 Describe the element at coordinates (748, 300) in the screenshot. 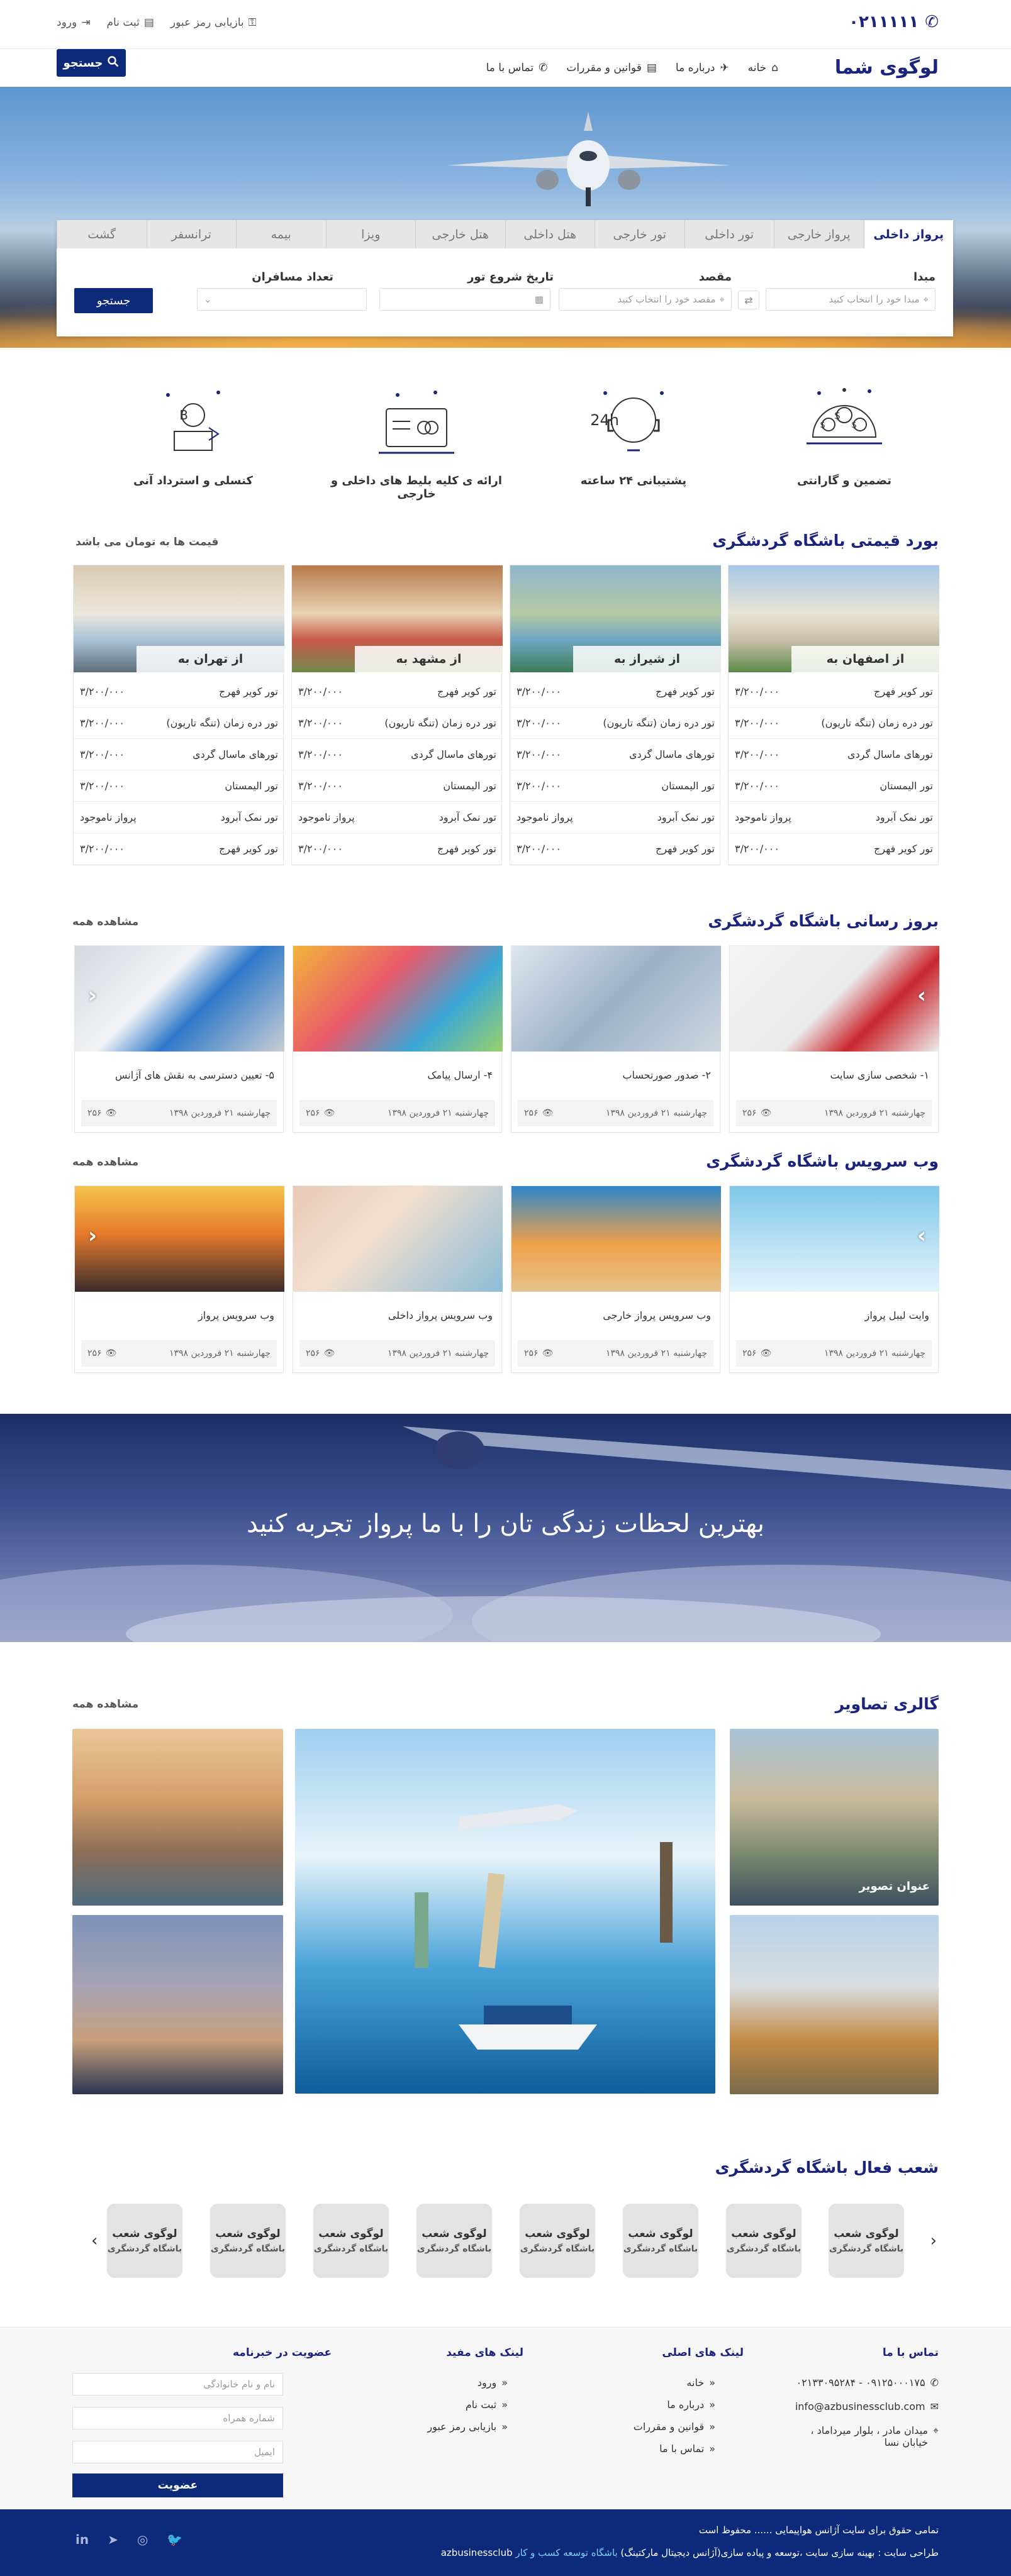

I see `swap-button: ⇄` at that location.